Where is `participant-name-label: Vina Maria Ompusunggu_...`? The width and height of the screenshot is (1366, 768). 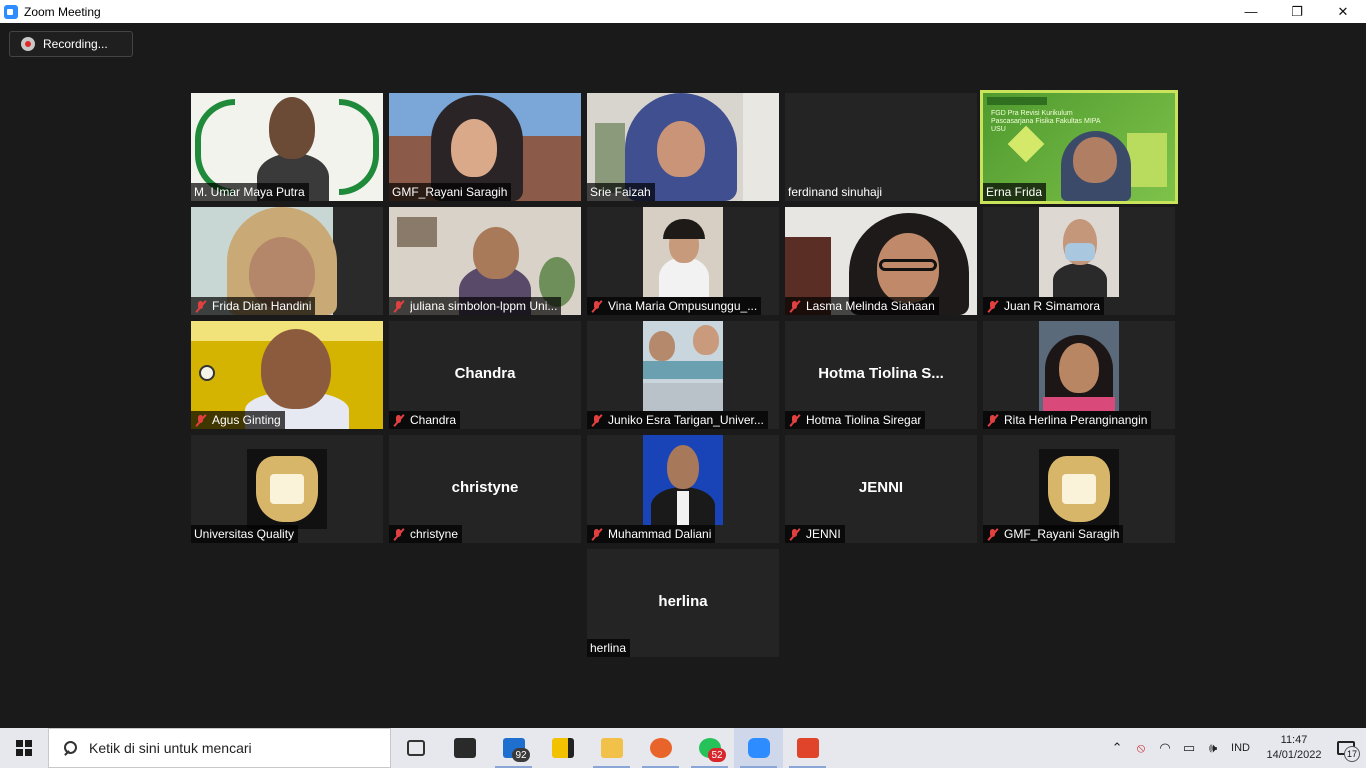
participant-name-label: Vina Maria Ompusunggu_... is located at coordinates (674, 306).